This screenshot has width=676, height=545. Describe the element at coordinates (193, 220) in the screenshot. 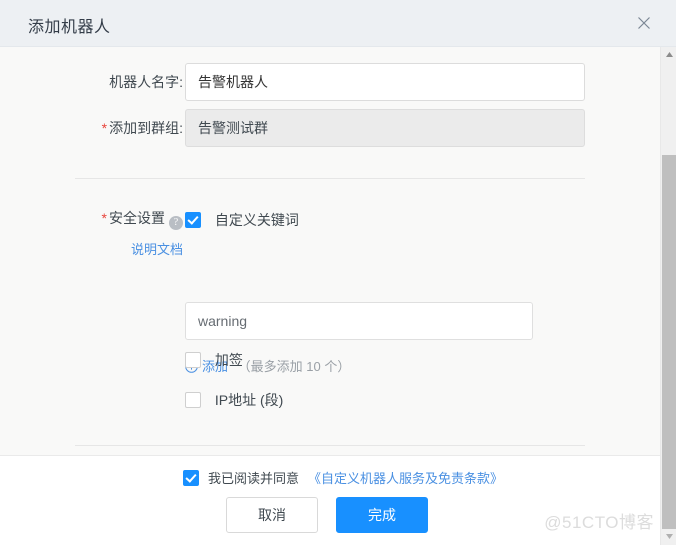

I see `checkbox-custom-keyword` at that location.